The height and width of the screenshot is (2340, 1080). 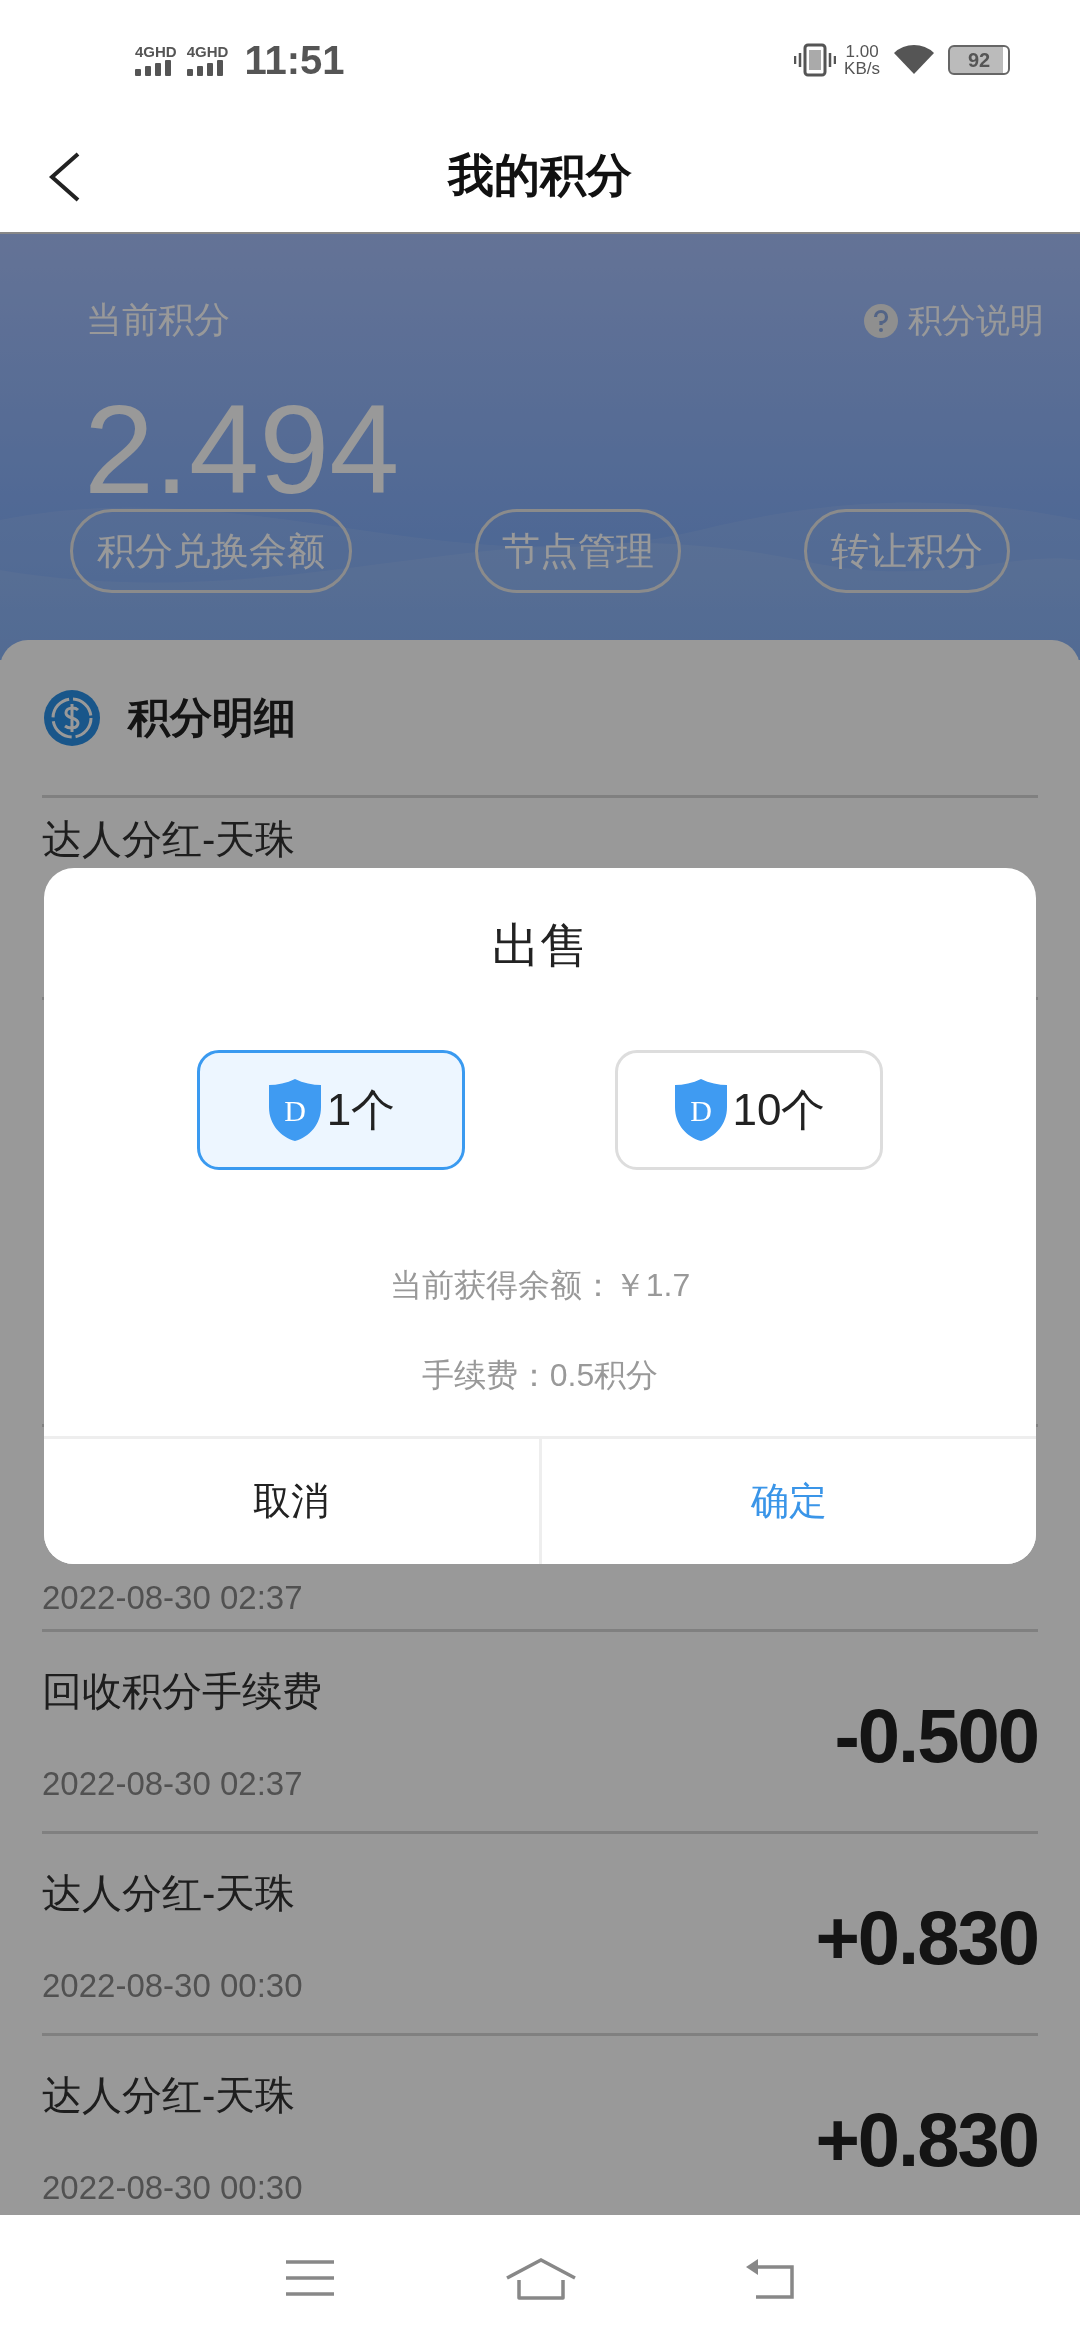 What do you see at coordinates (182, 1691) in the screenshot?
I see `record-title: 回收积分手续费` at bounding box center [182, 1691].